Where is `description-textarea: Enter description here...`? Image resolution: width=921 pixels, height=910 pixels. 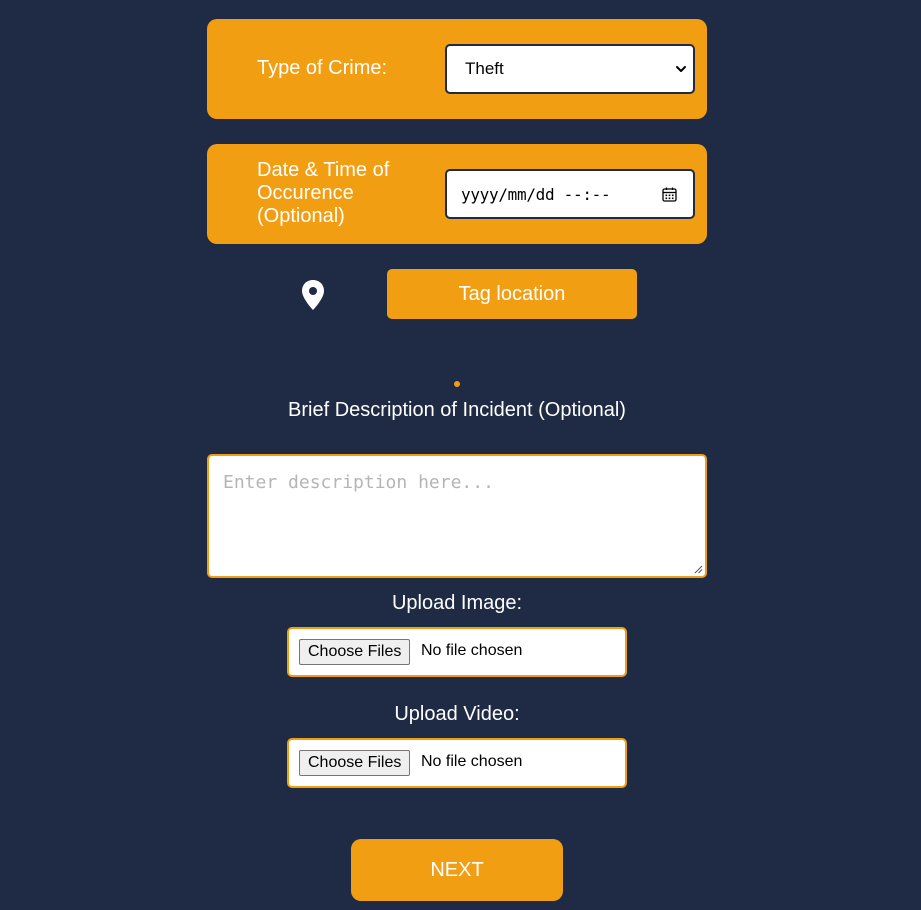
description-textarea: Enter description here... is located at coordinates (457, 516).